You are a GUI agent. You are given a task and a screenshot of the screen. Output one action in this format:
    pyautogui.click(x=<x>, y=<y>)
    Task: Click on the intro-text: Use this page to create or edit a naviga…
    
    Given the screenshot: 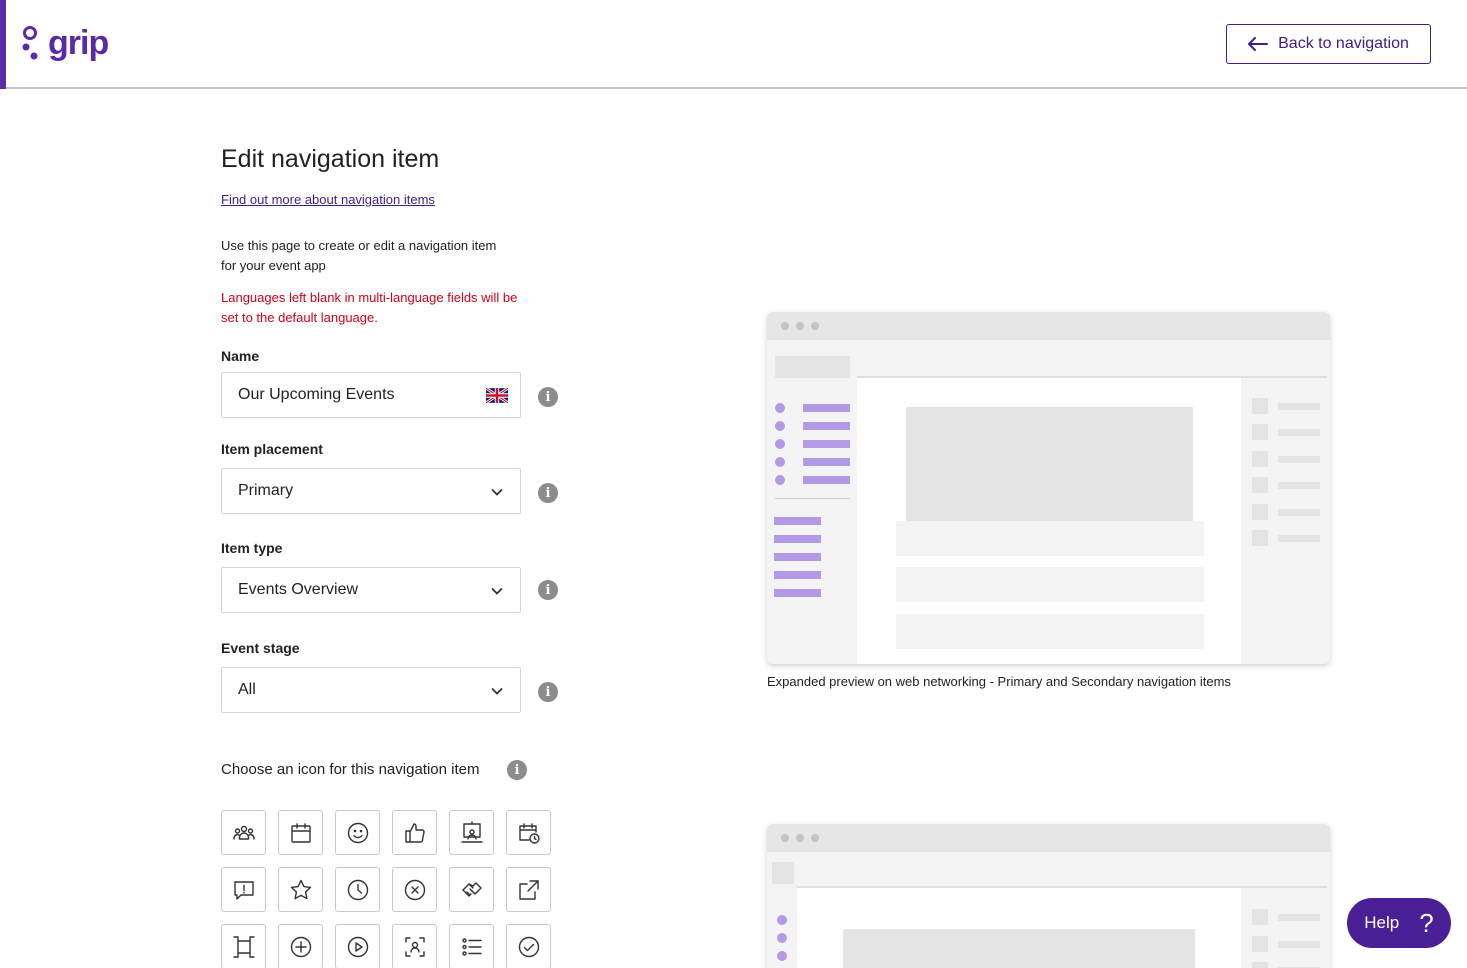 What is the action you would take?
    pyautogui.click(x=359, y=255)
    